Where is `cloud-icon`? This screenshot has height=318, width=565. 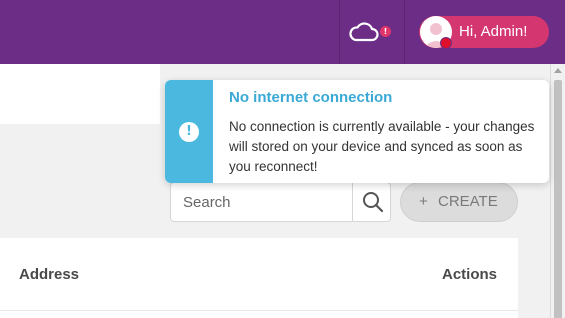 cloud-icon is located at coordinates (364, 32).